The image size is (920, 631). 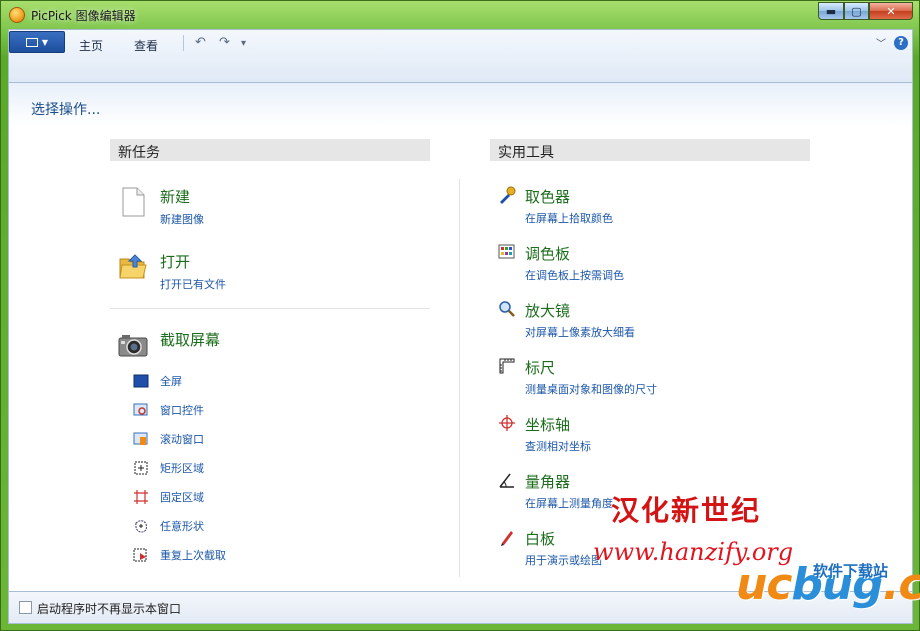 What do you see at coordinates (25, 607) in the screenshot?
I see `dont-show-checkbox` at bounding box center [25, 607].